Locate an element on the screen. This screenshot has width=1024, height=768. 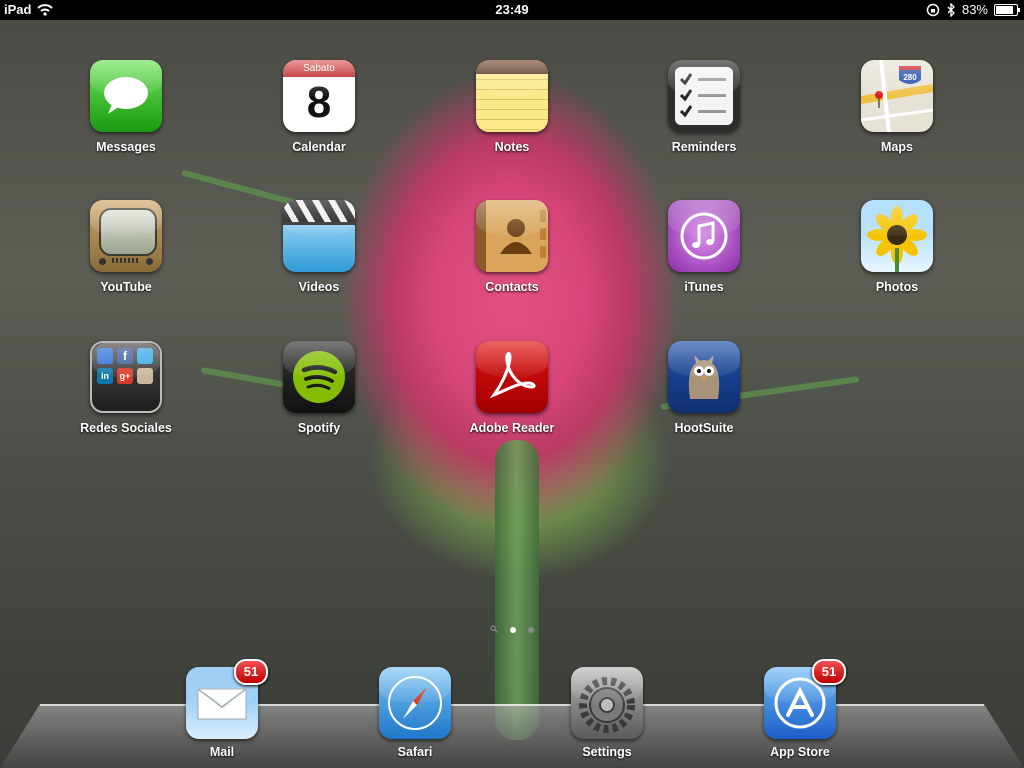
app-reminders: Reminders is located at coordinates (704, 107).